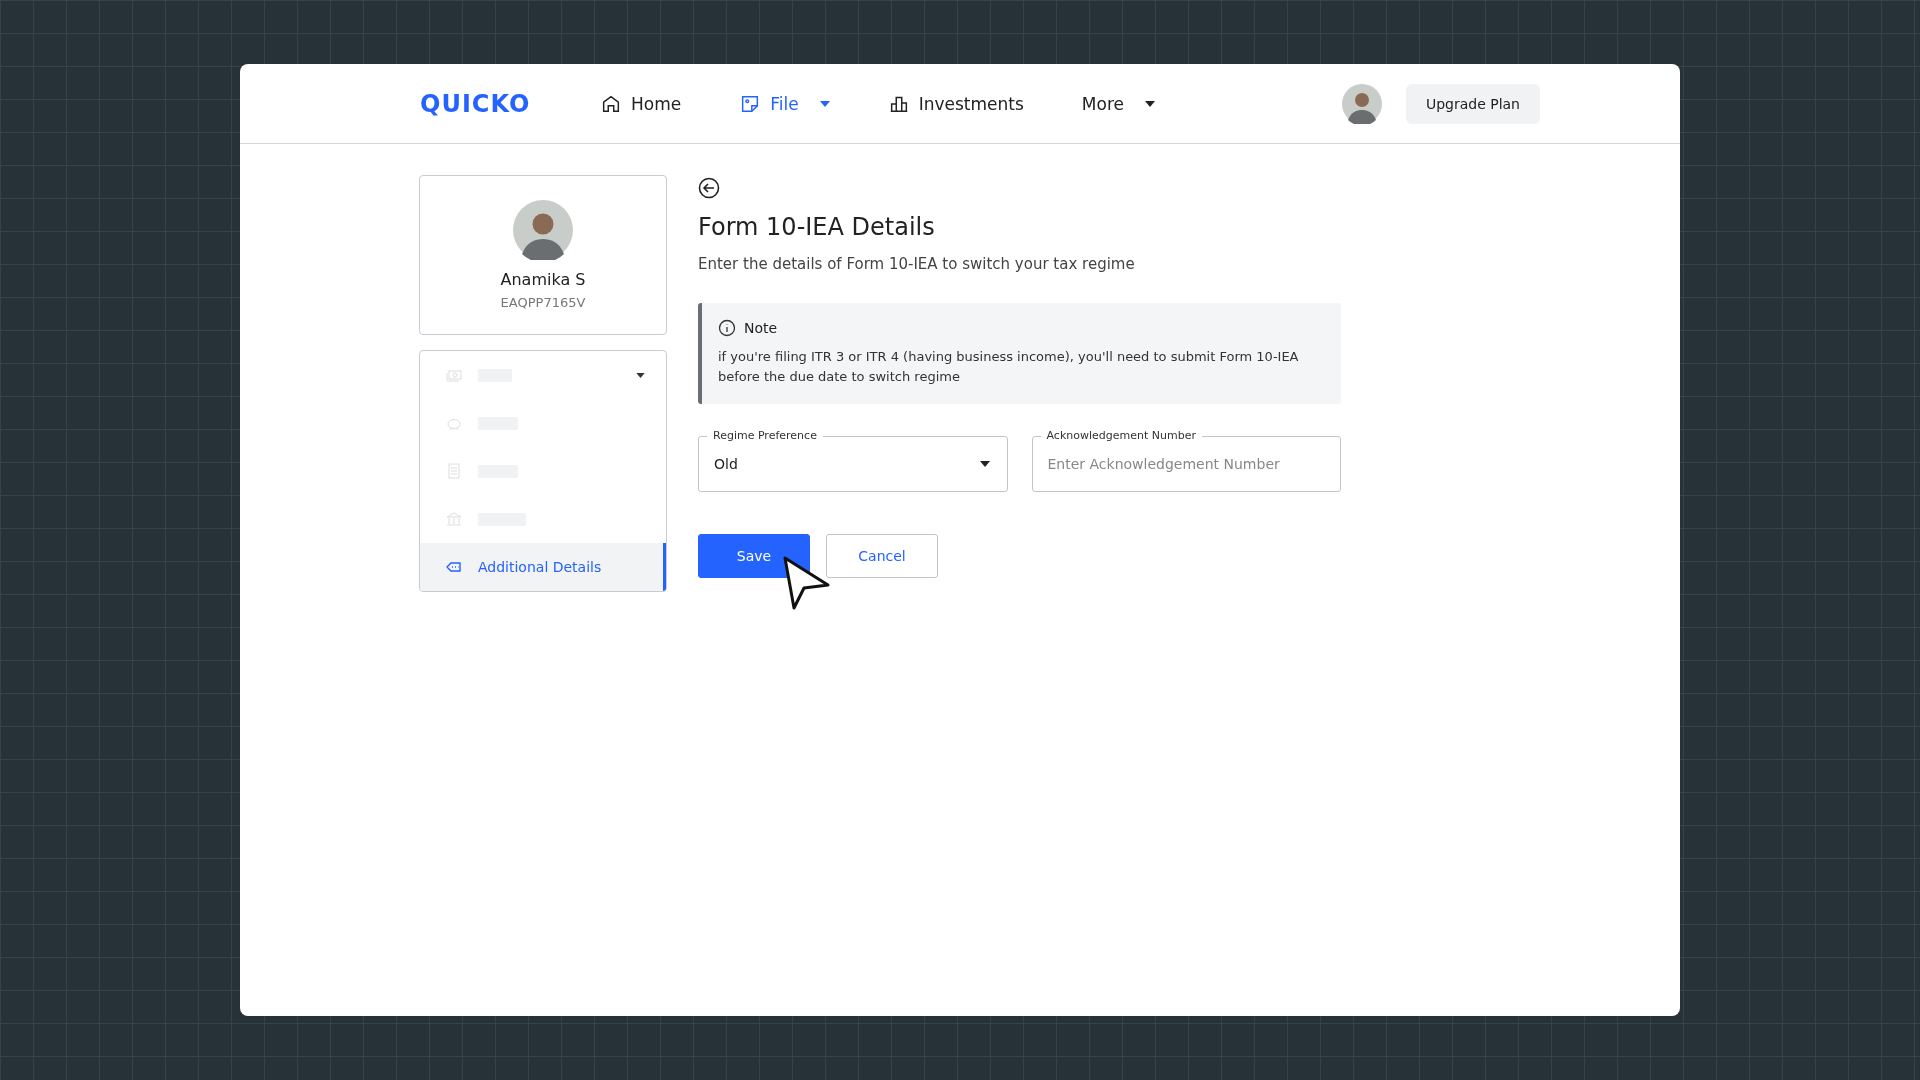  Describe the element at coordinates (543, 279) in the screenshot. I see `user-name: Anamika S` at that location.